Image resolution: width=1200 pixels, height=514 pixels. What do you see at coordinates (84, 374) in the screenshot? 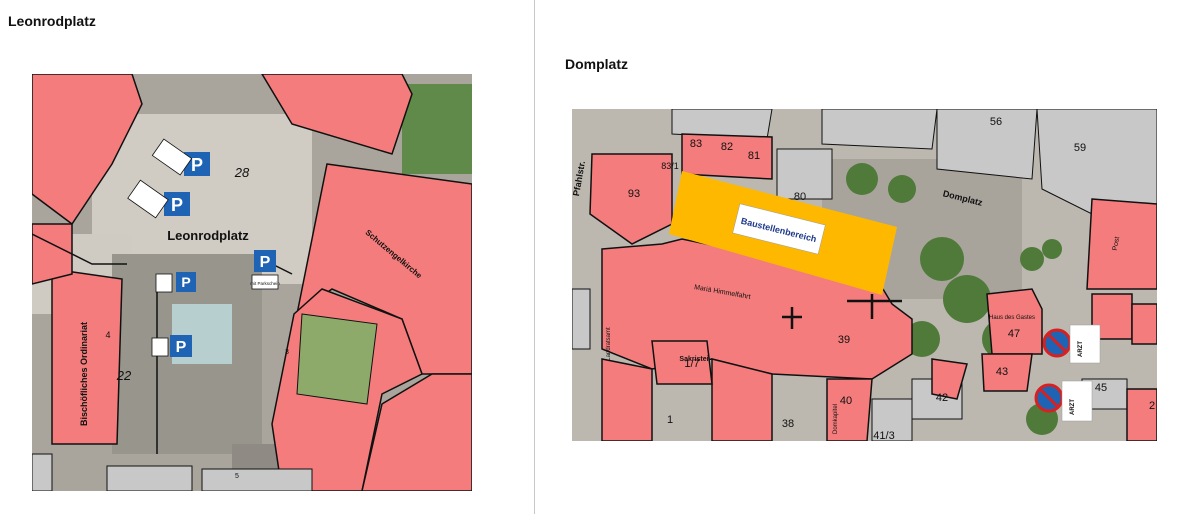
I see `building-label: Bischöfliches Ordinariat` at bounding box center [84, 374].